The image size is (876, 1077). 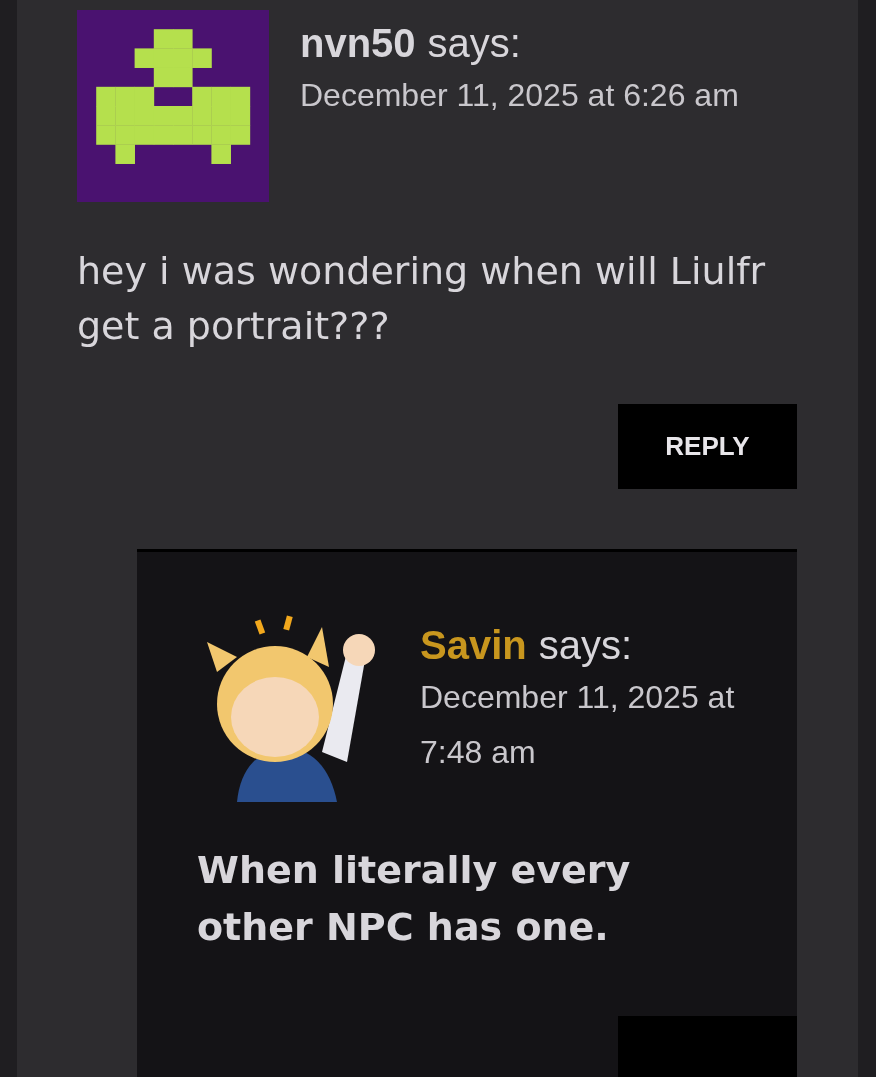 What do you see at coordinates (422, 299) in the screenshot?
I see `comment-text: hey i was wondering when will Liulfr get a portrait???` at bounding box center [422, 299].